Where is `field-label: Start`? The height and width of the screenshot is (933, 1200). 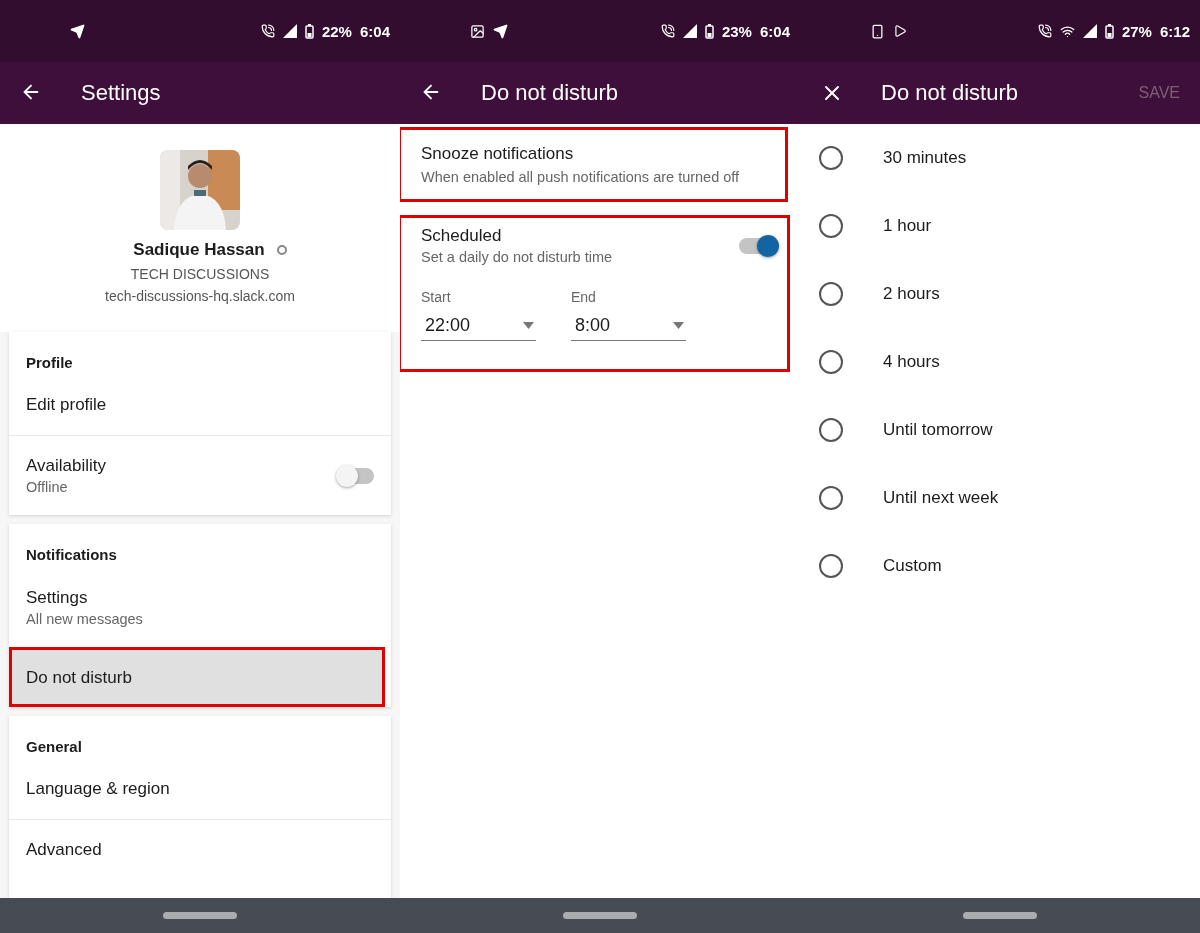
field-label: Start is located at coordinates (436, 297).